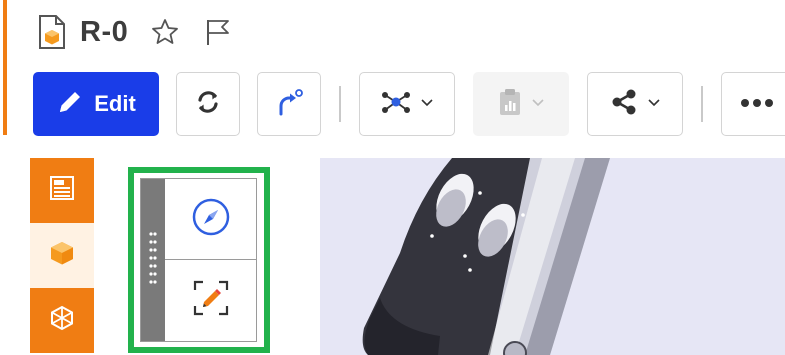 This screenshot has width=785, height=355. I want to click on rail-item-3d-view, so click(62, 255).